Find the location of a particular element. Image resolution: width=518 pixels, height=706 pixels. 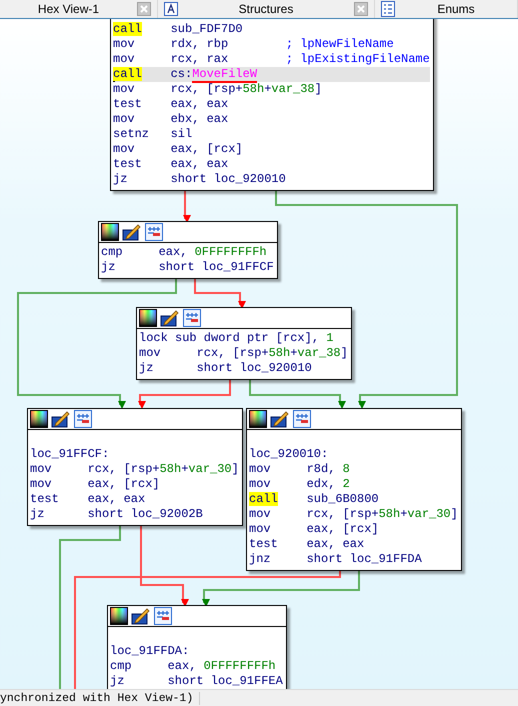

instruction-mnemonic: jnz is located at coordinates (260, 559).